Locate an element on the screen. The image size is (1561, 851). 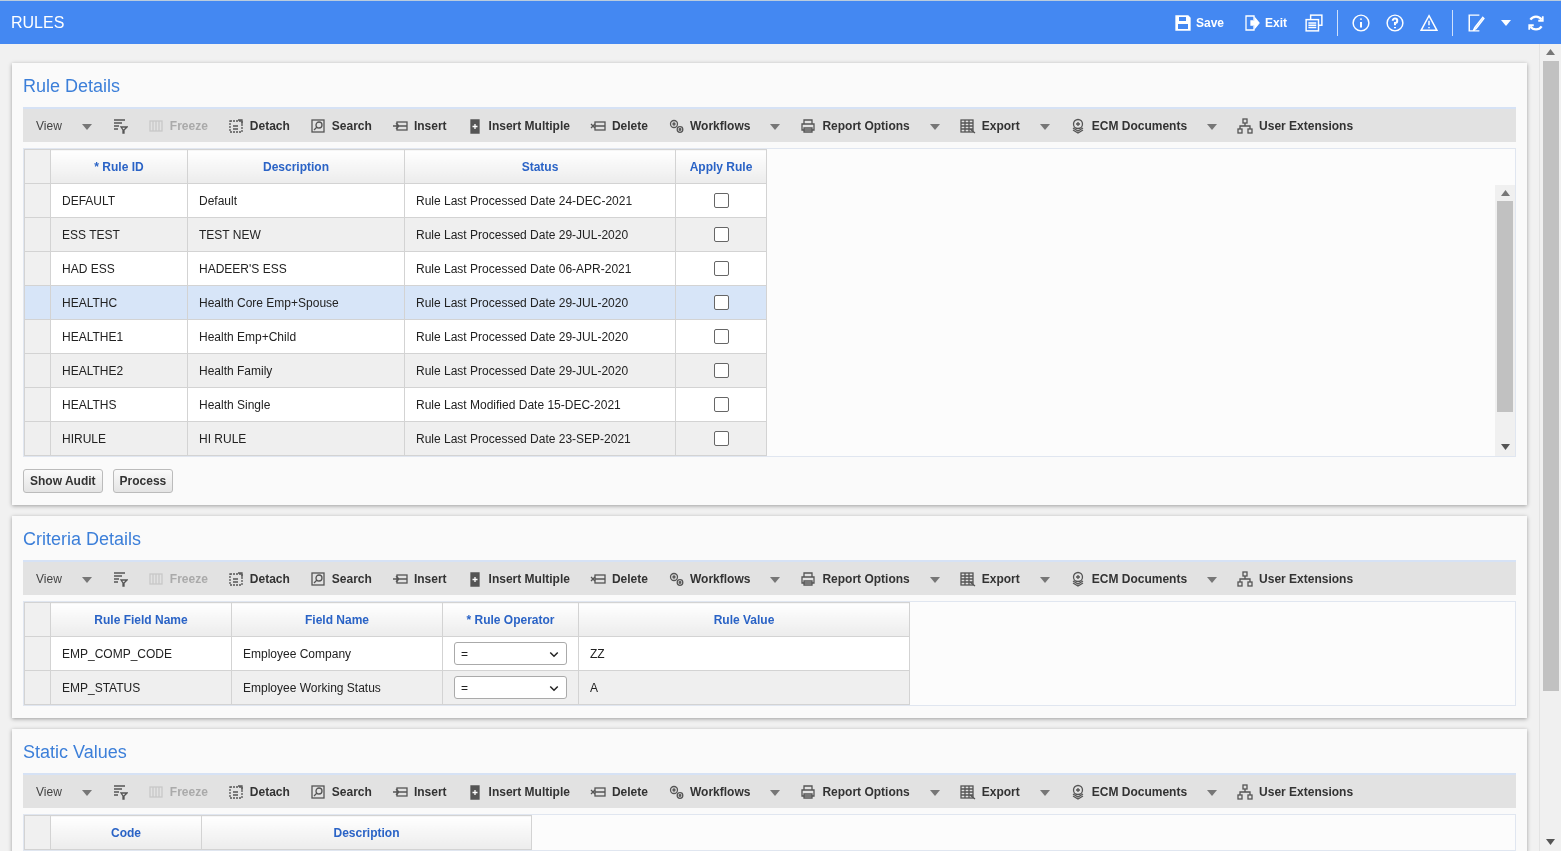
page-scrollbar is located at coordinates (1550, 447).